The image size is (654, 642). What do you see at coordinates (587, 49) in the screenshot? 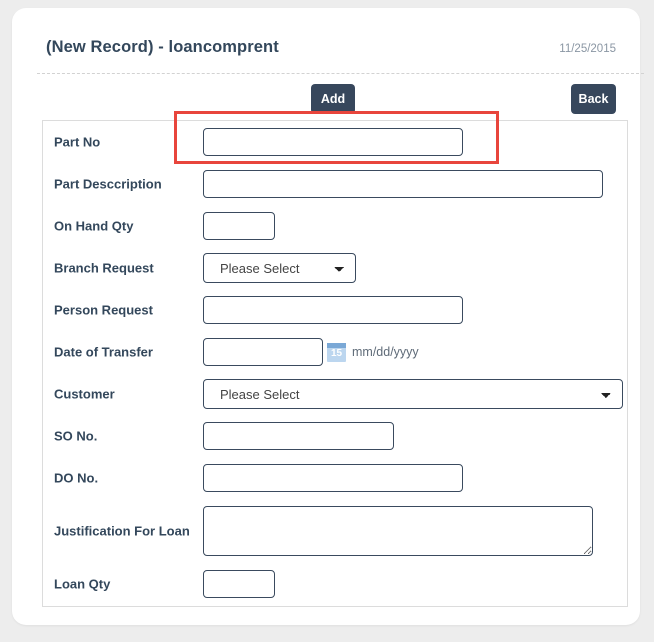
I see `header-date: 11/25/2015` at bounding box center [587, 49].